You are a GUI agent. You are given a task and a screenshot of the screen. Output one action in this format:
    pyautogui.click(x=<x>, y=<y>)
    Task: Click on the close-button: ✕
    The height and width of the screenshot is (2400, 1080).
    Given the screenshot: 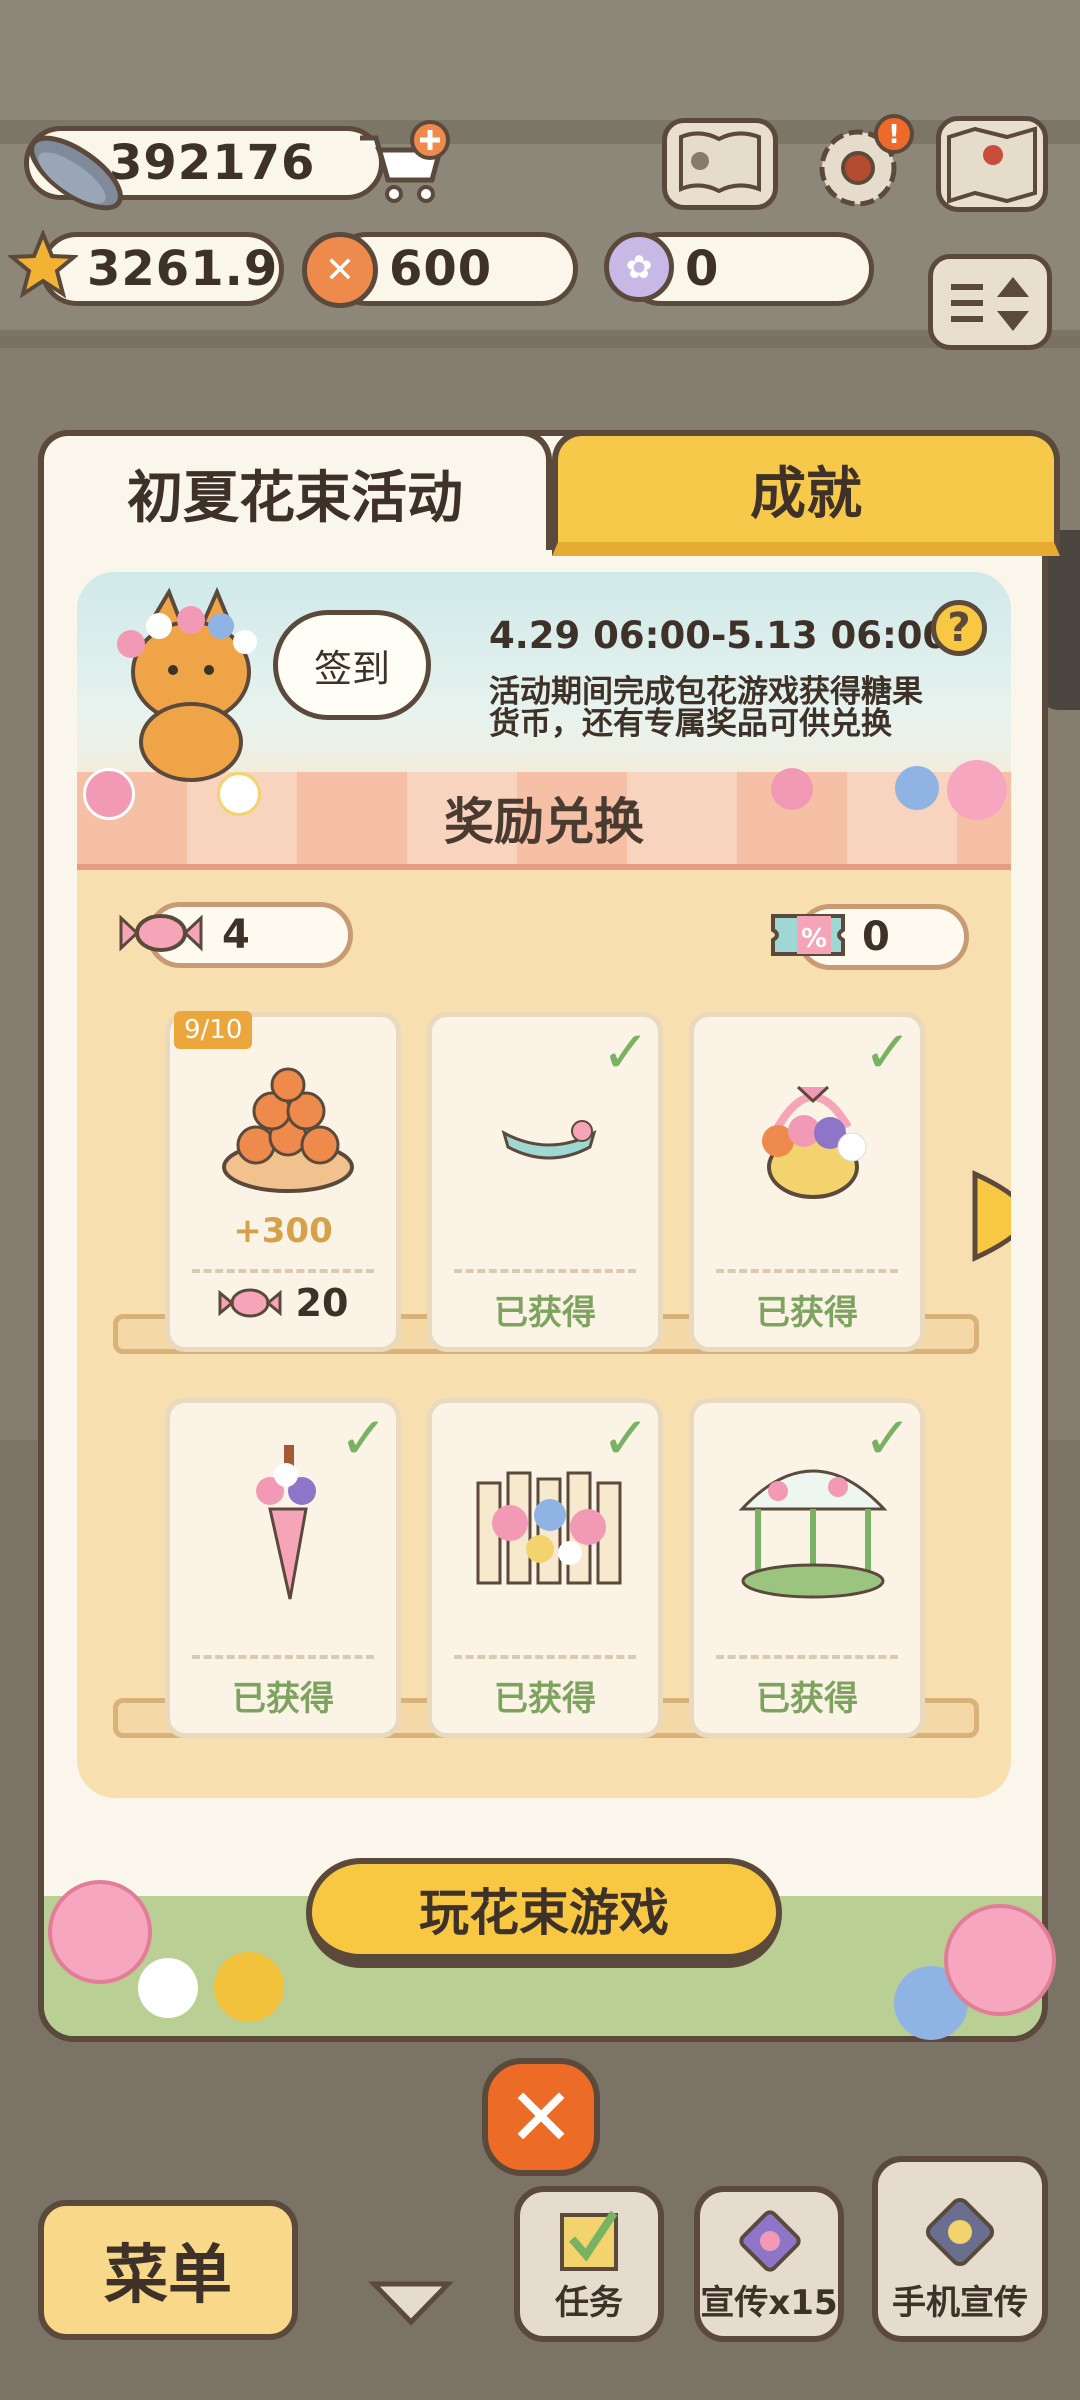 What is the action you would take?
    pyautogui.click(x=541, y=2117)
    